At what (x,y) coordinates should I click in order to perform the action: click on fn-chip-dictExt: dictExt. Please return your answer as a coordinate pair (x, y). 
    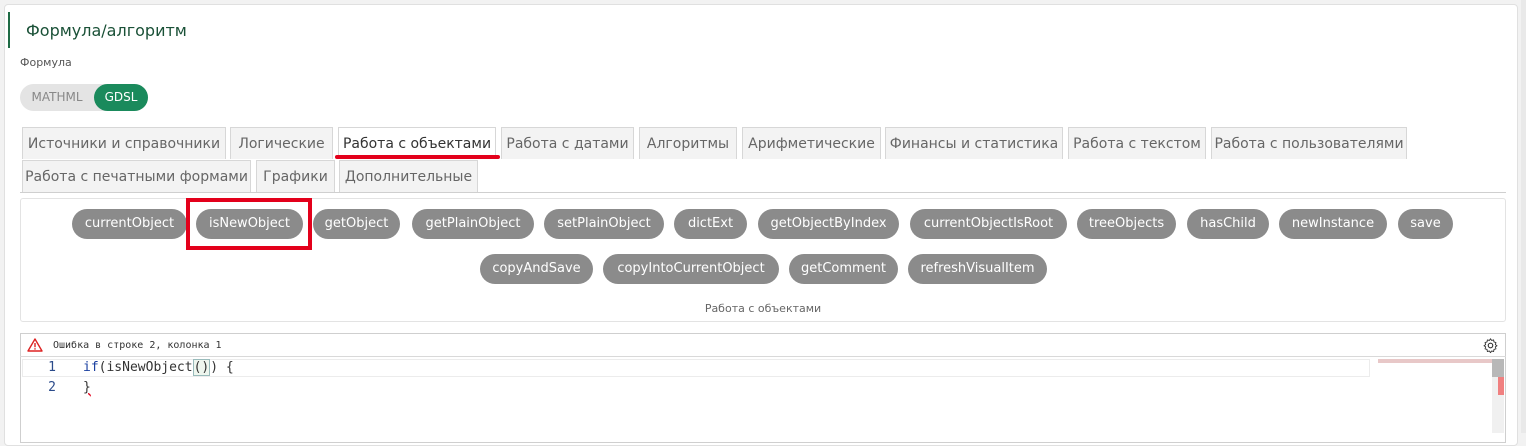
    Looking at the image, I should click on (710, 224).